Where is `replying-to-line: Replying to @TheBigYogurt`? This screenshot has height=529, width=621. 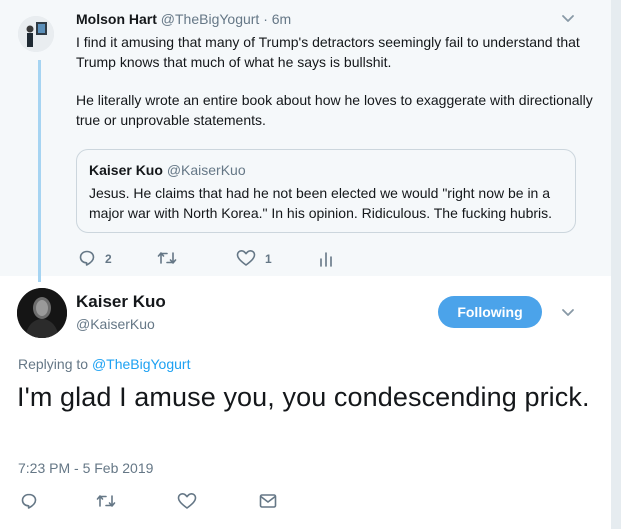
replying-to-line: Replying to @TheBigYogurt is located at coordinates (104, 364).